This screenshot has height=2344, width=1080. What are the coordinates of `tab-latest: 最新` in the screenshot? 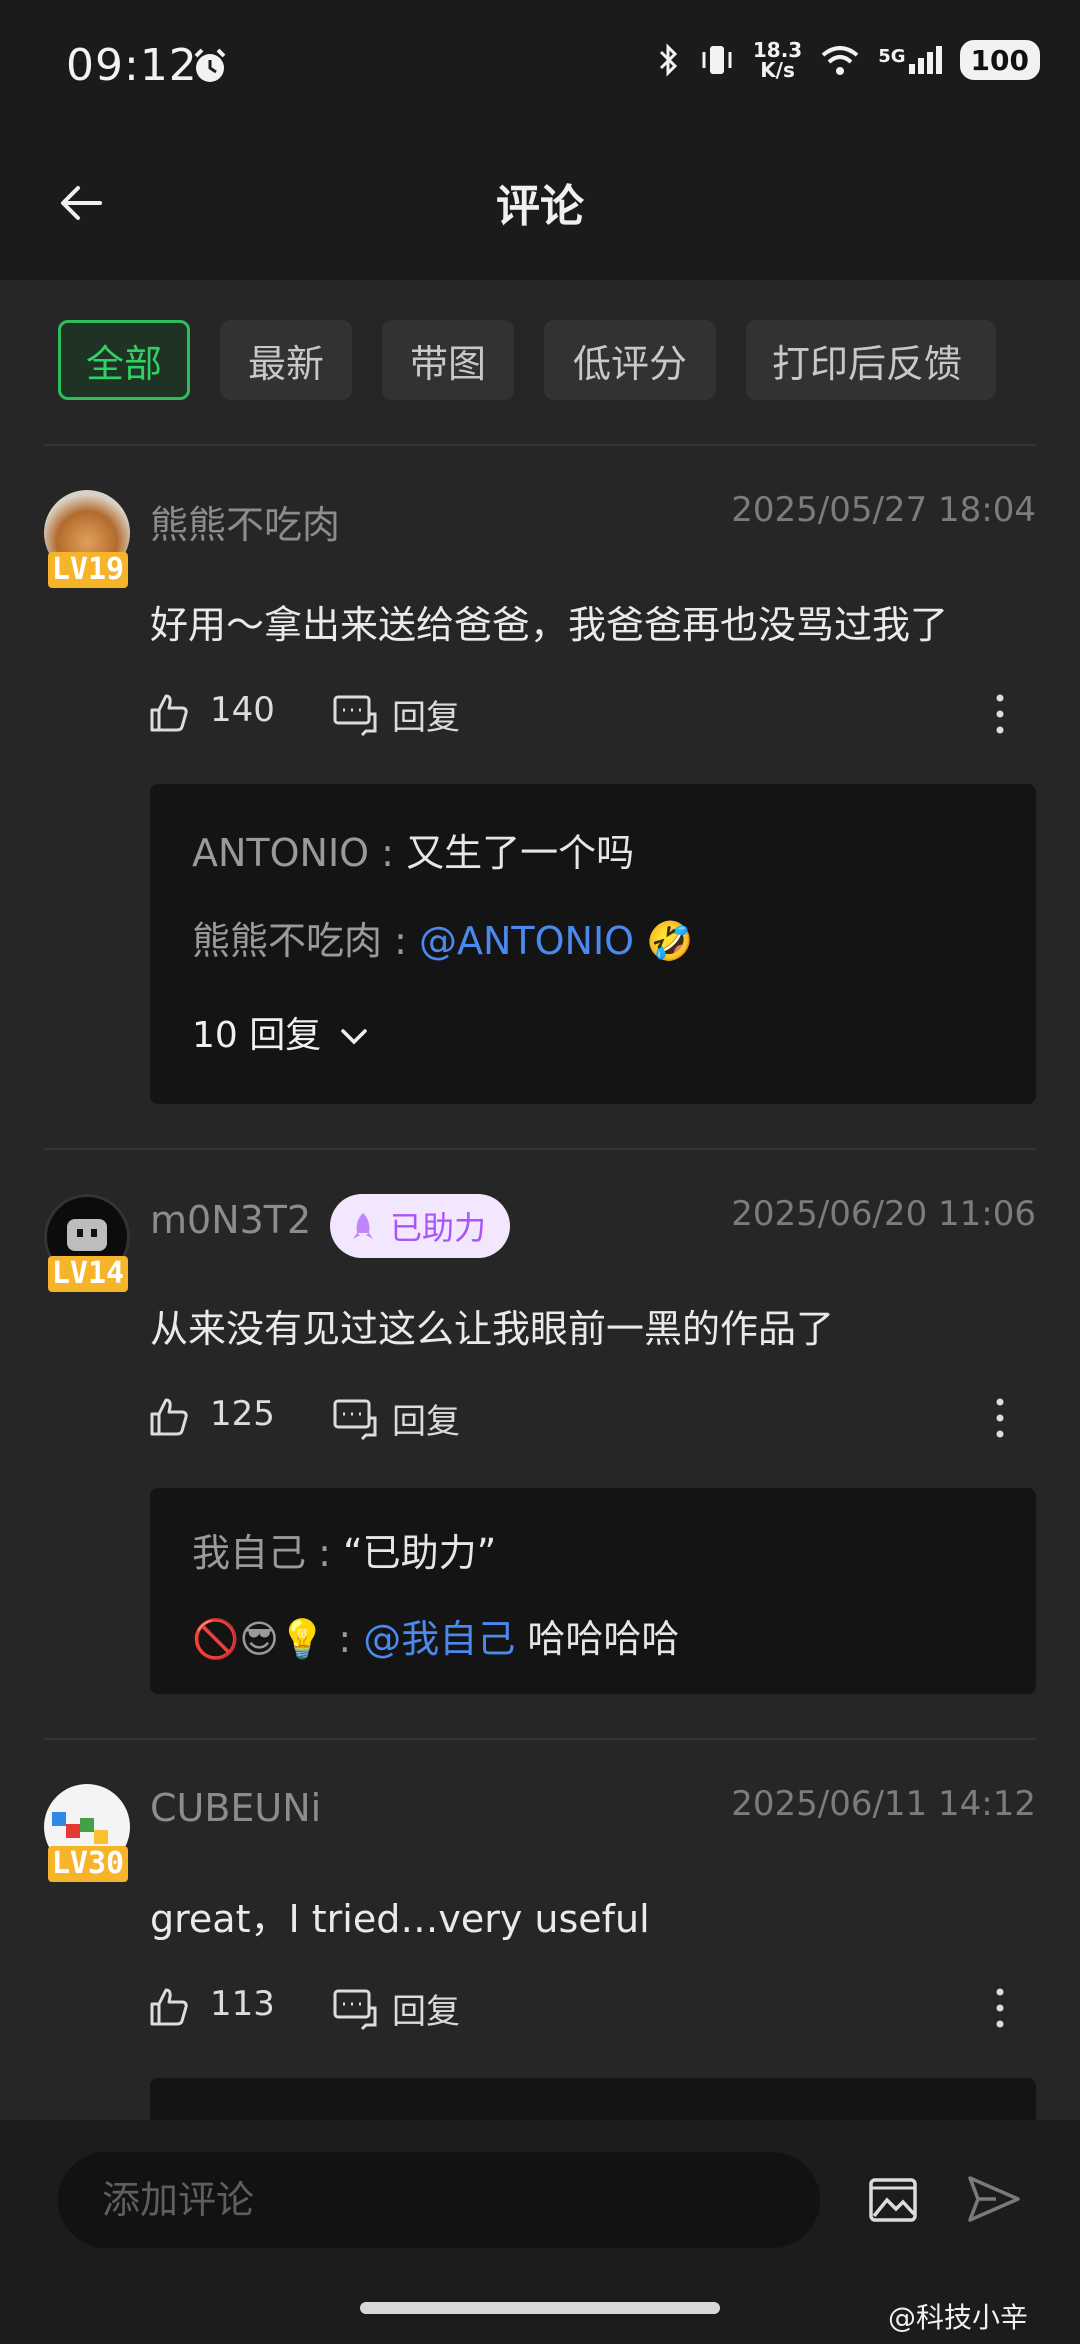 It's located at (286, 360).